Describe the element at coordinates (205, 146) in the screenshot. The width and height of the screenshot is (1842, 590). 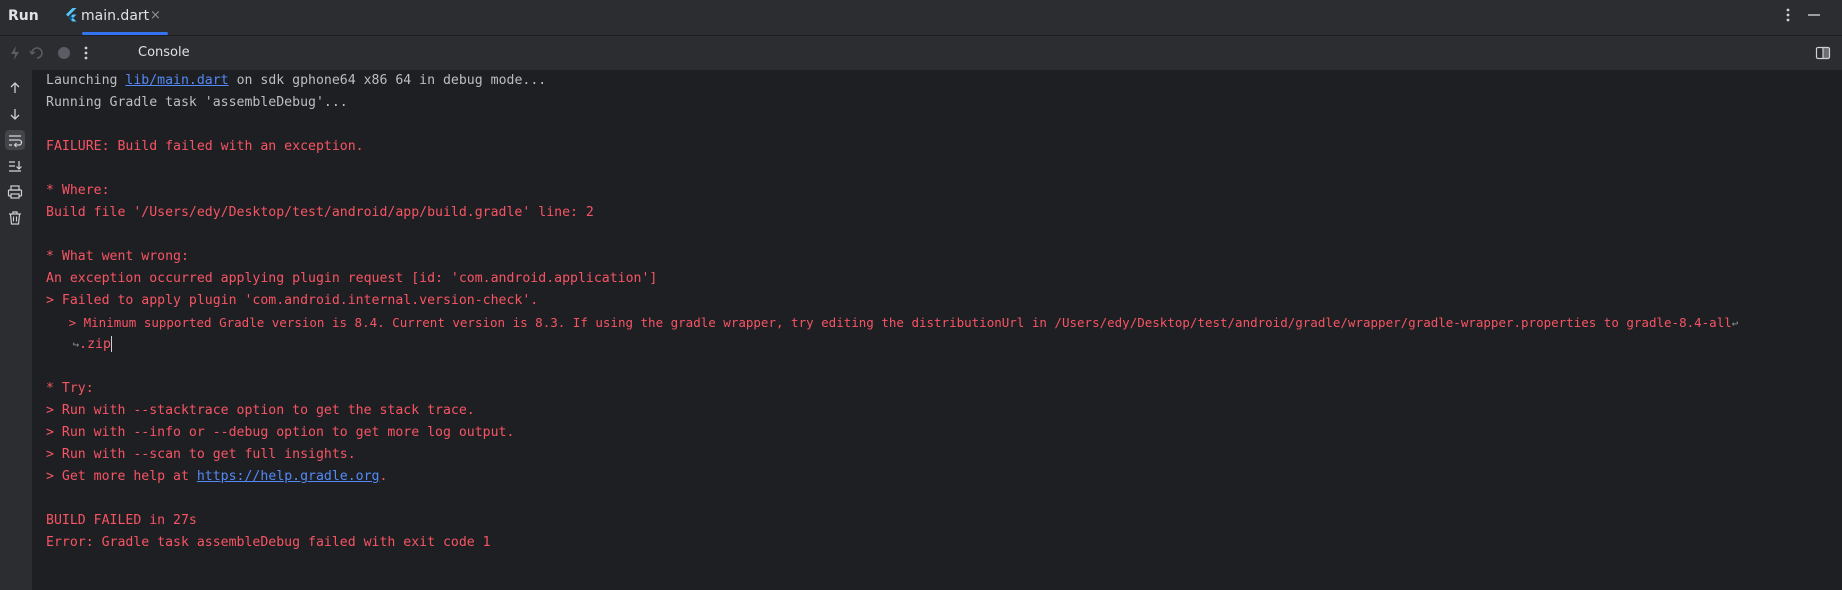
I see `console-line: FAILURE: Build failed with an exception.` at that location.